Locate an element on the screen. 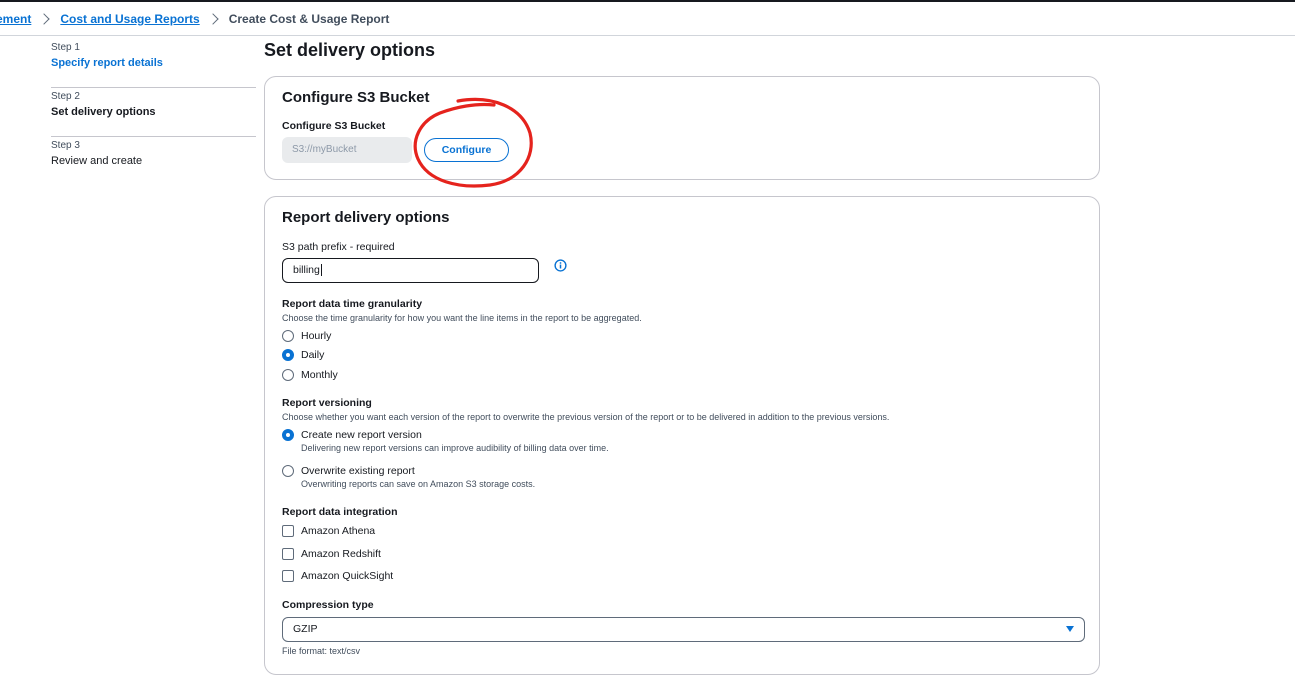 The image size is (1295, 680). checkbox-amazon-redshift: Amazon Redshift is located at coordinates (331, 554).